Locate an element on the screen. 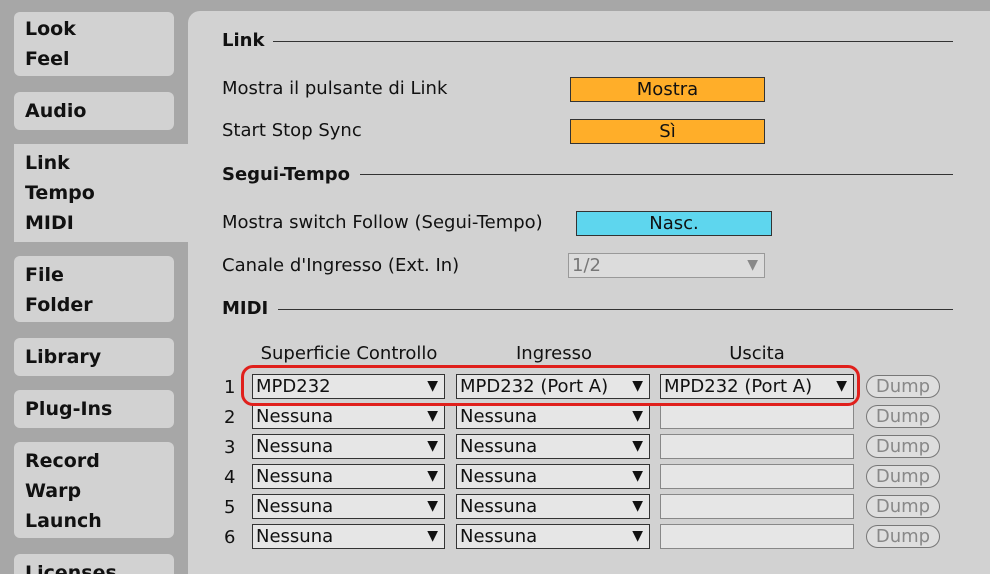  tab-library: Library is located at coordinates (94, 357).